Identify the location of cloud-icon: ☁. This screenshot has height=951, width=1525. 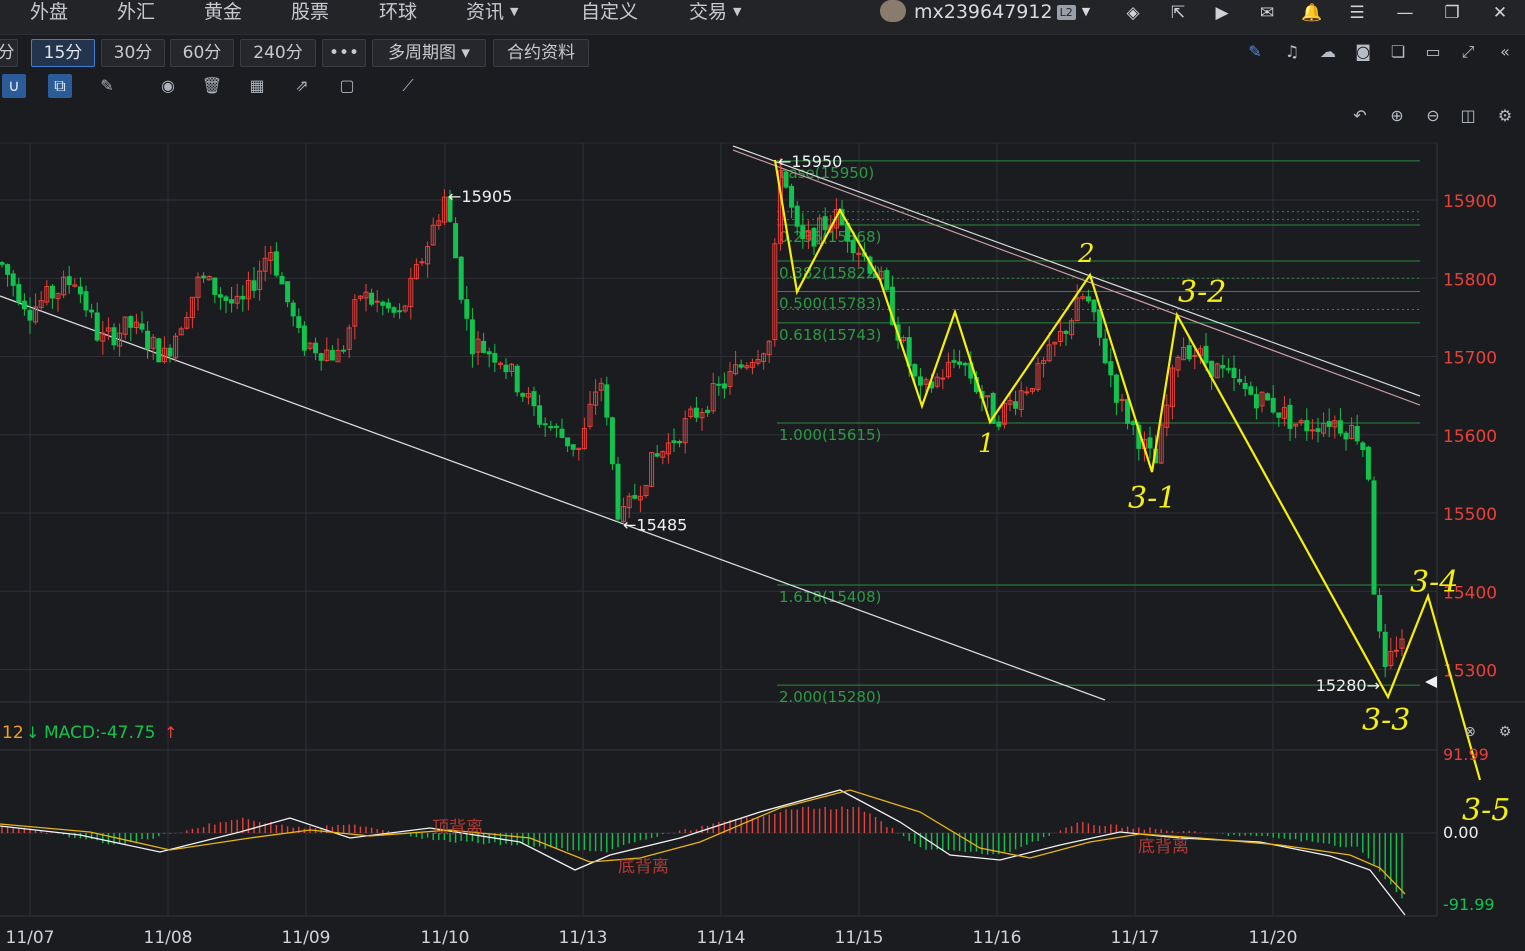
(1328, 52).